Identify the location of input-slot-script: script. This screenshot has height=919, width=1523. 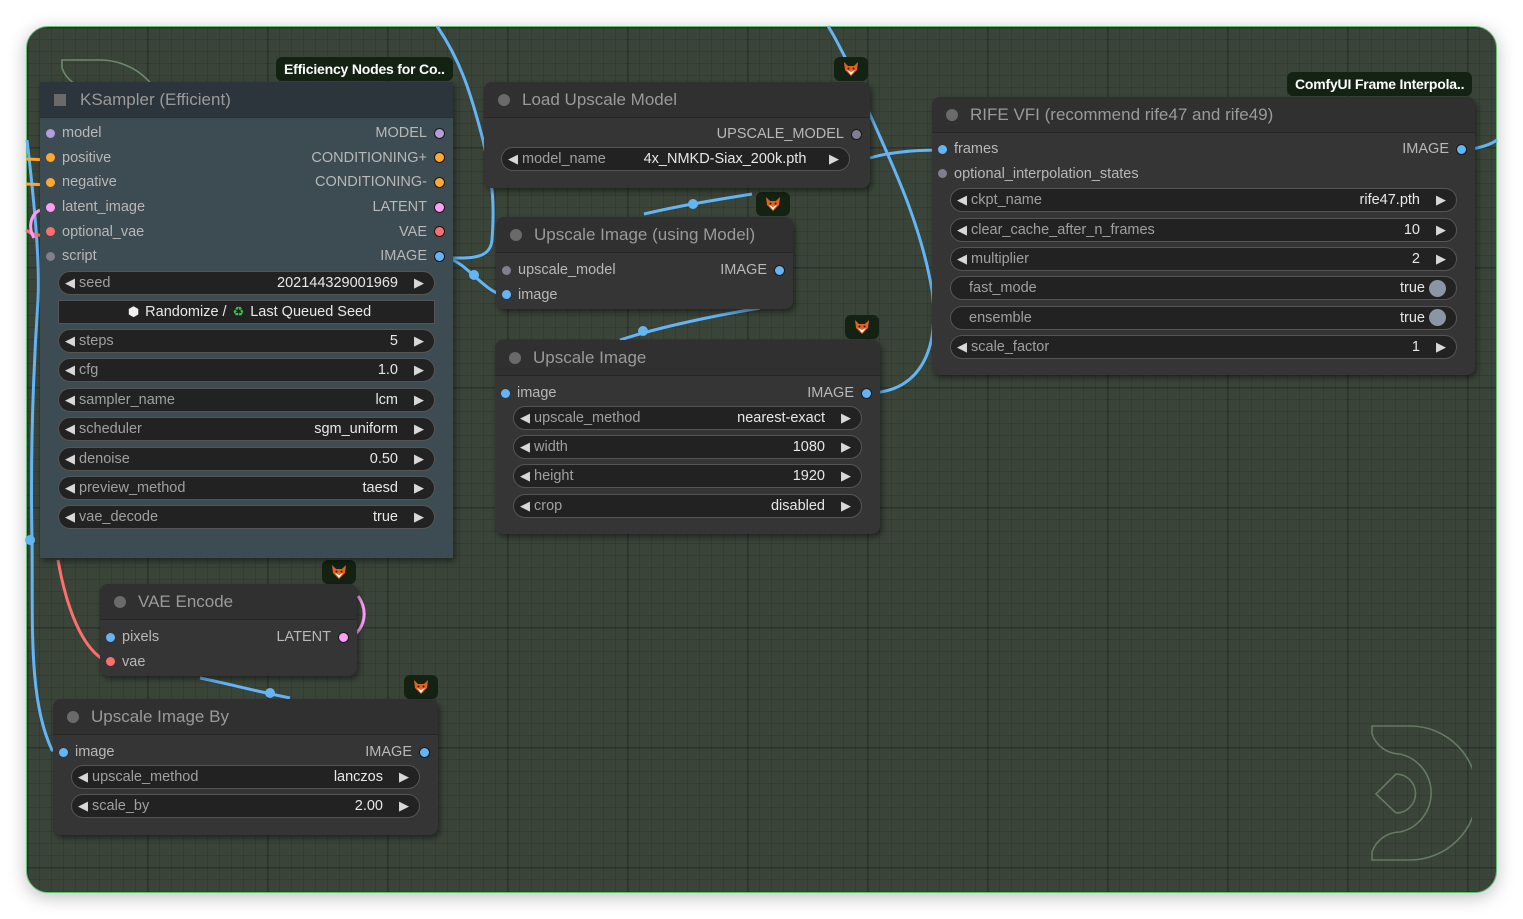
(71, 256).